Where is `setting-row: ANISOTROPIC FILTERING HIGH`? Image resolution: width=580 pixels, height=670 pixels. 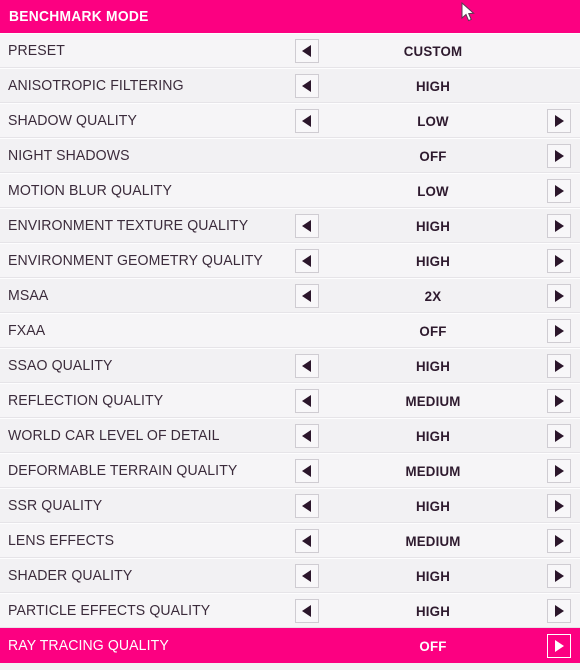 setting-row: ANISOTROPIC FILTERING HIGH is located at coordinates (290, 85).